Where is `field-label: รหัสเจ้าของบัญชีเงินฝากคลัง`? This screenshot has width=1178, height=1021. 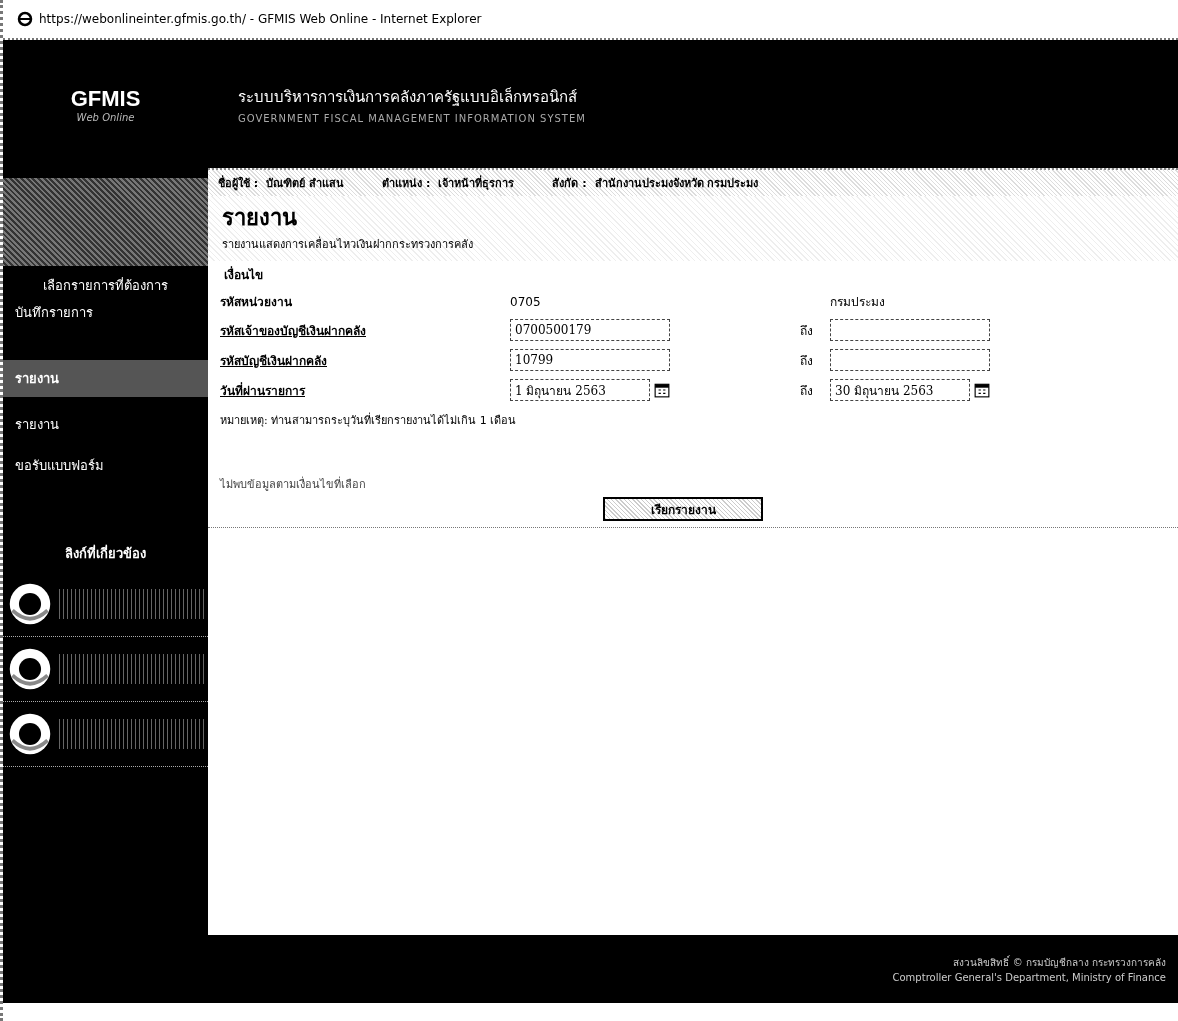 field-label: รหัสเจ้าของบัญชีเงินฝากคลัง is located at coordinates (365, 330).